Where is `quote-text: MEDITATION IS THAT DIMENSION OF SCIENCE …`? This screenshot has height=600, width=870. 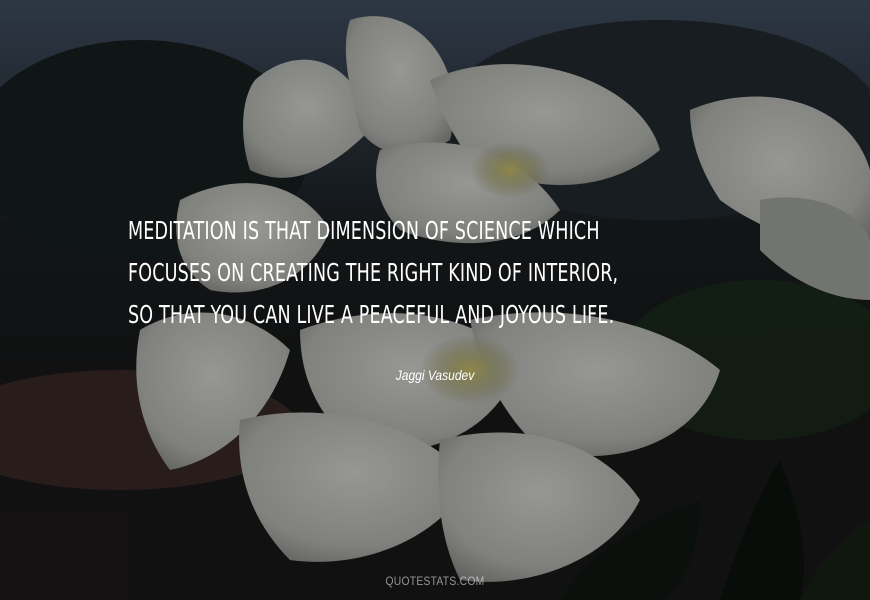 quote-text: MEDITATION IS THAT DIMENSION OF SCIENCE … is located at coordinates (377, 273).